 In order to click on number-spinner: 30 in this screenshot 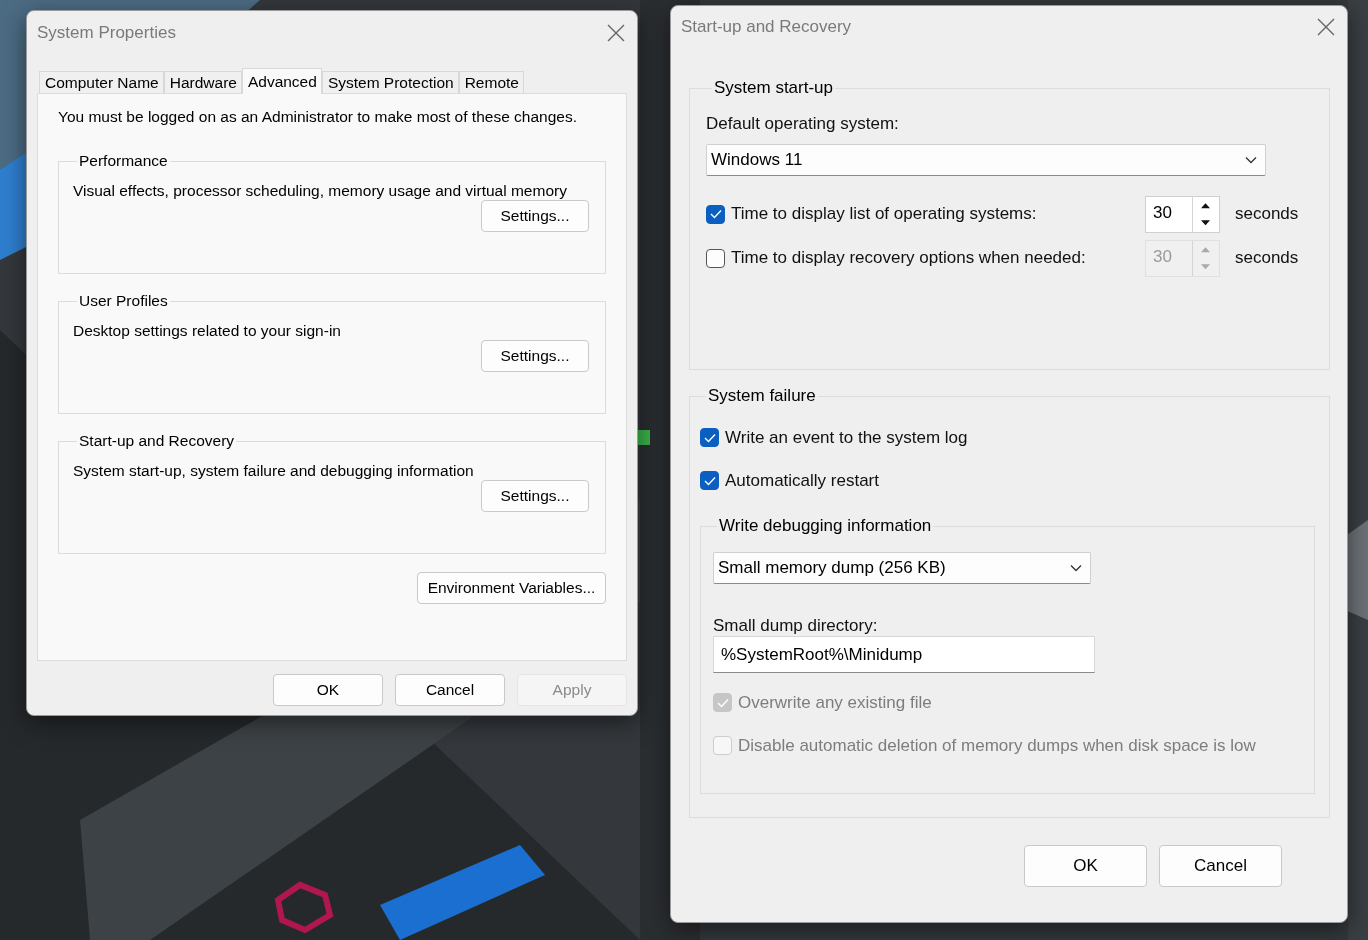, I will do `click(1182, 214)`.